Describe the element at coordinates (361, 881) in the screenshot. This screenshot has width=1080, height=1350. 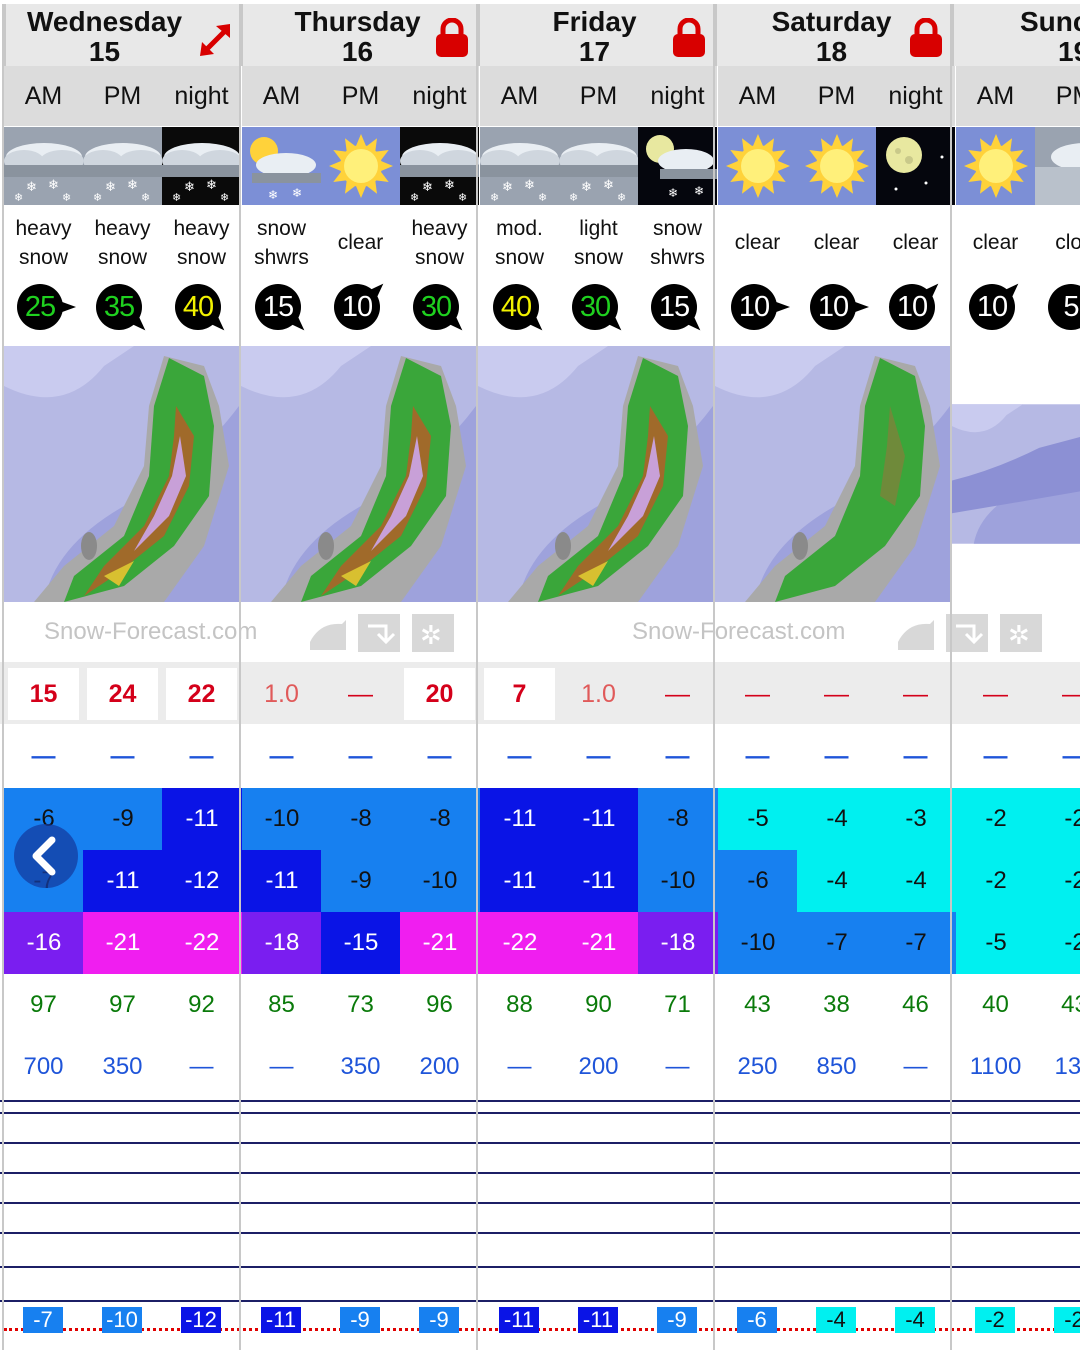
I see `min-temp: -9` at that location.